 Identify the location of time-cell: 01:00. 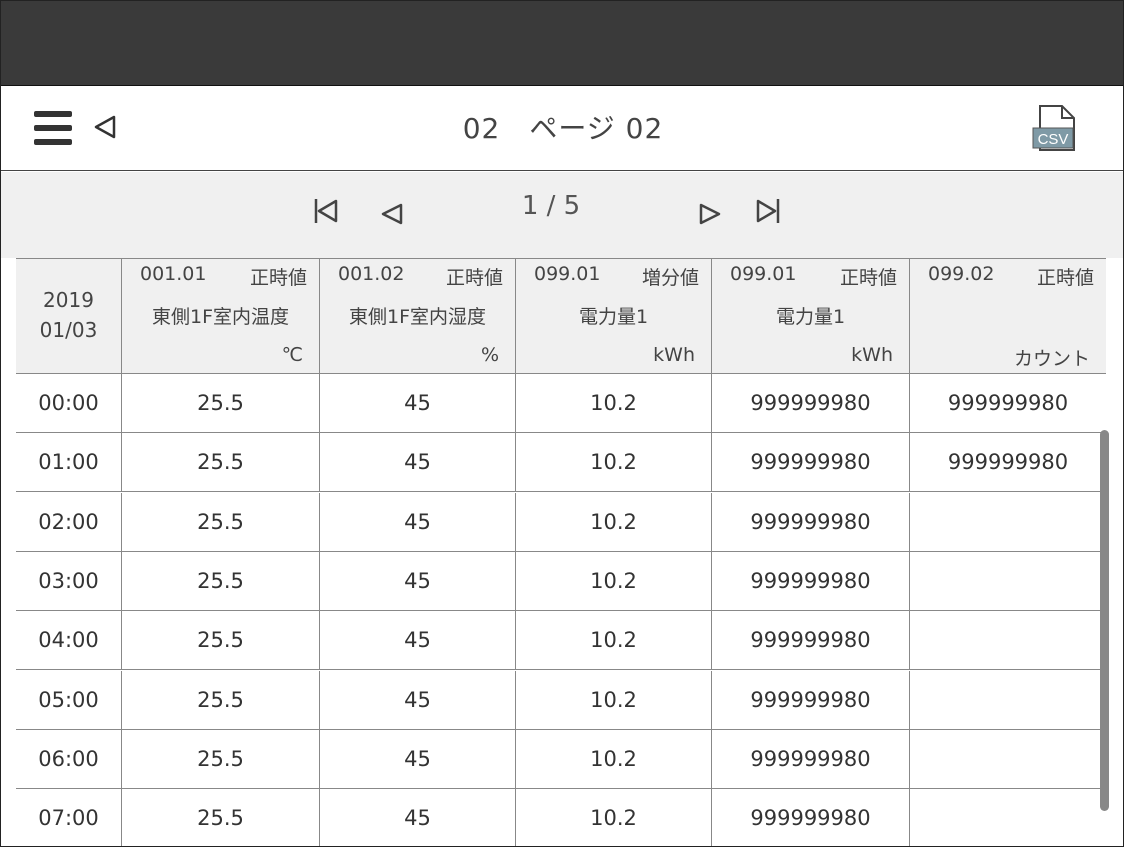
(68, 462).